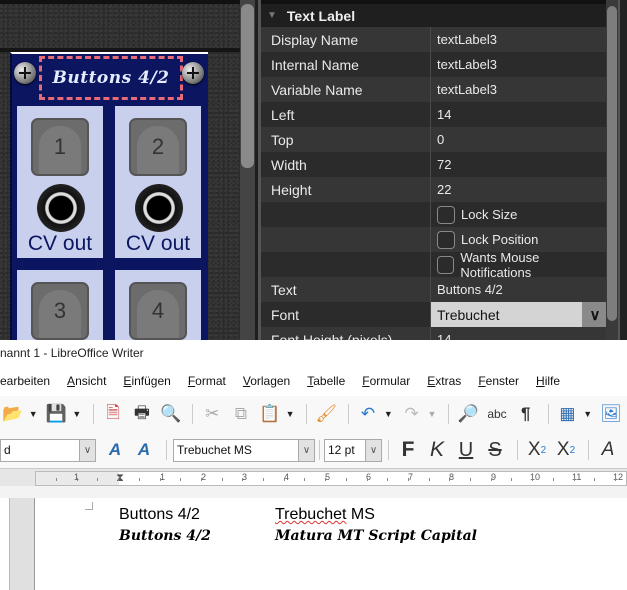 The image size is (627, 590). Describe the element at coordinates (165, 536) in the screenshot. I see `doc-text-buttons-script: Buttons 4/2` at that location.